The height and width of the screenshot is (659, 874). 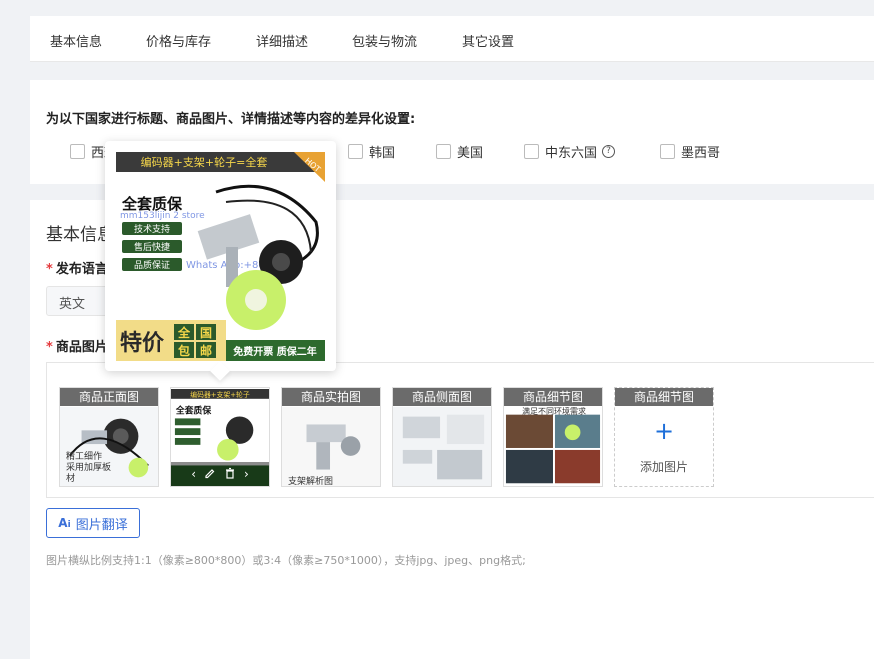 I want to click on edit-icon, so click(x=210, y=474).